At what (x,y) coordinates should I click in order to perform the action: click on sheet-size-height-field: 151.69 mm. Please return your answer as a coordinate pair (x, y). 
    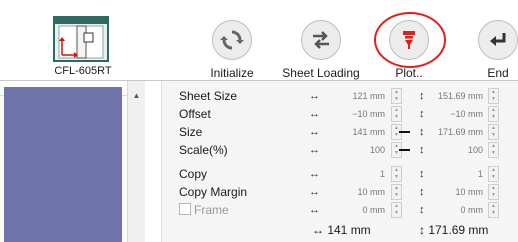
    Looking at the image, I should click on (455, 96).